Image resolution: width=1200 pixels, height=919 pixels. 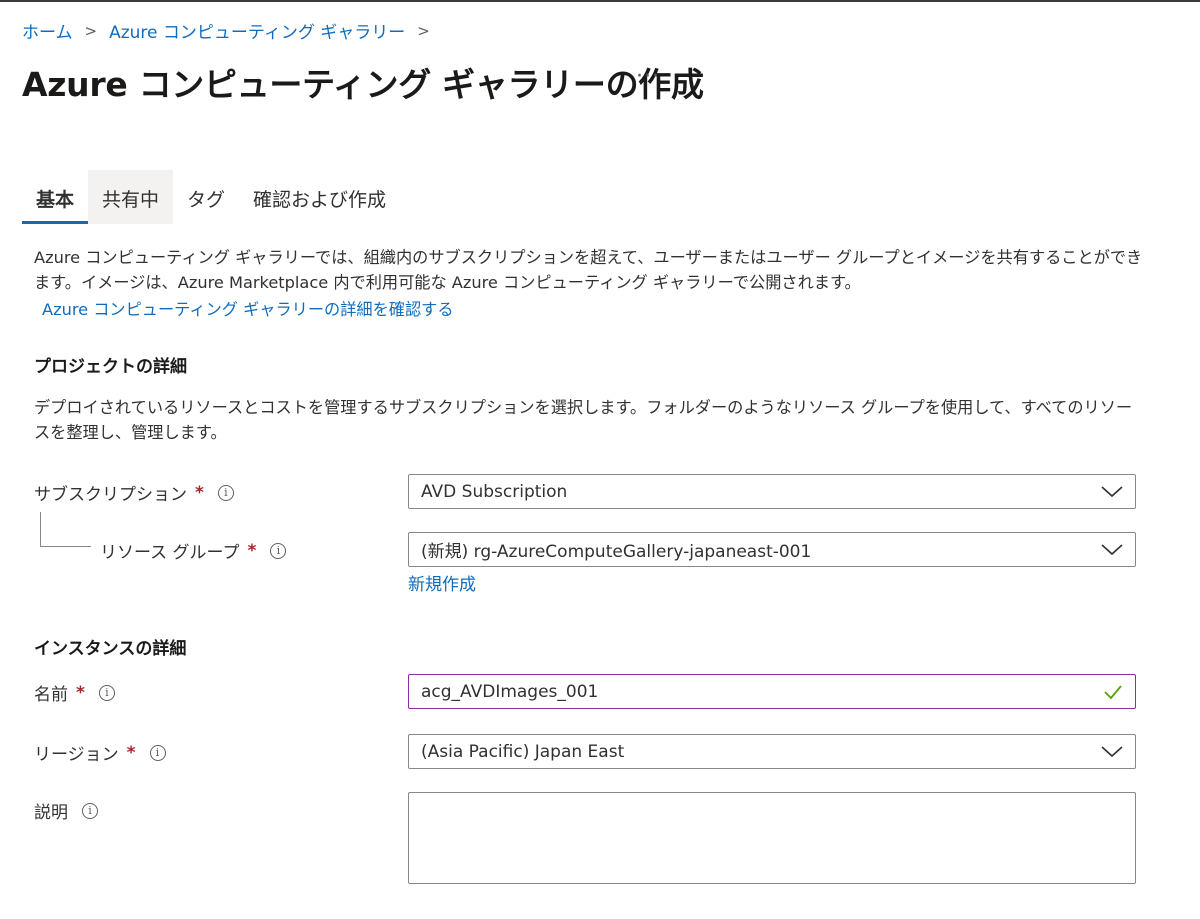 What do you see at coordinates (110, 495) in the screenshot?
I see `subscription-label-text: サブスクリプション` at bounding box center [110, 495].